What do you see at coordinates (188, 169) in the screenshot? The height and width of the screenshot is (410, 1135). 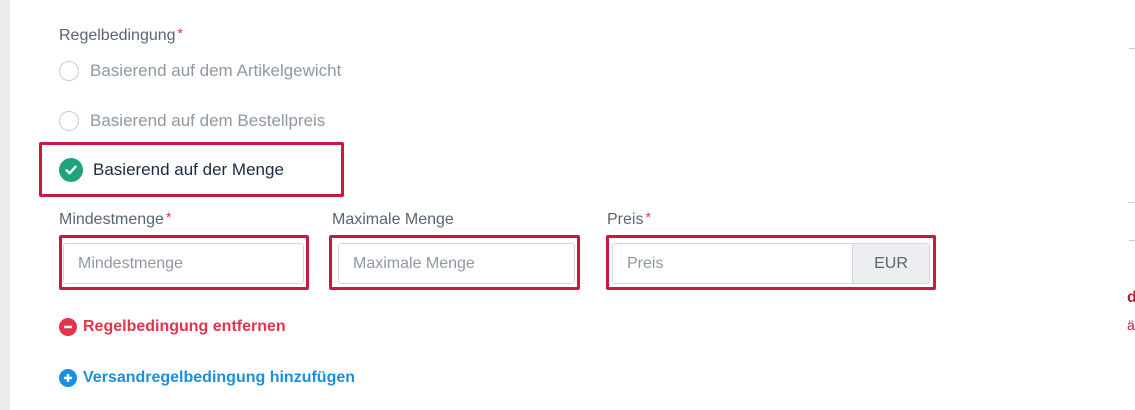 I see `radio-label: Basierend auf der Menge` at bounding box center [188, 169].